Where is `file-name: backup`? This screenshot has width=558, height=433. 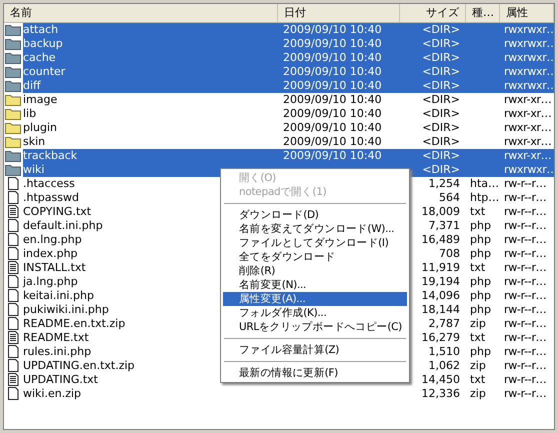
file-name: backup is located at coordinates (43, 43).